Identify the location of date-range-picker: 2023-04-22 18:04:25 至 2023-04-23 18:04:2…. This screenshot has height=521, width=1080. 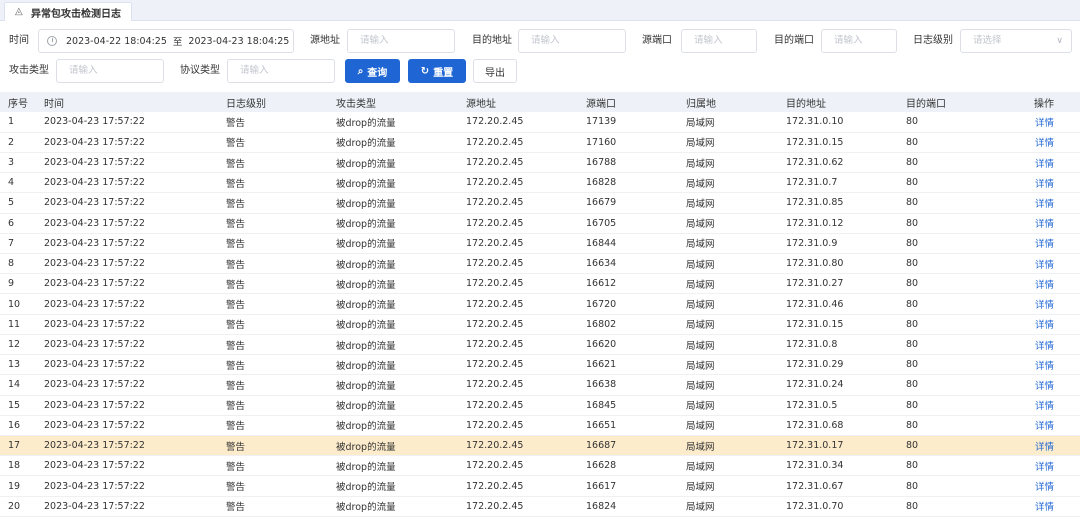
(166, 41).